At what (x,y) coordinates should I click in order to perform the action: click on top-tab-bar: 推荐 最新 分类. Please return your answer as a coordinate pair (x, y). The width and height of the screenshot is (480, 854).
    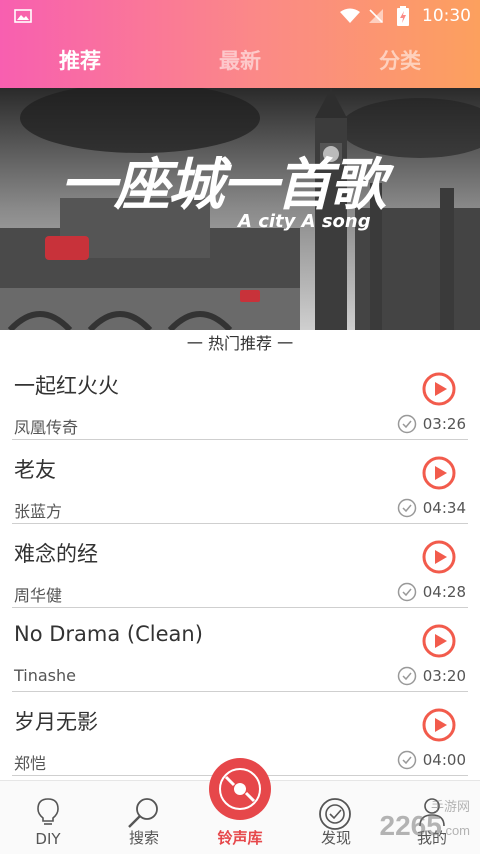
    Looking at the image, I should click on (240, 60).